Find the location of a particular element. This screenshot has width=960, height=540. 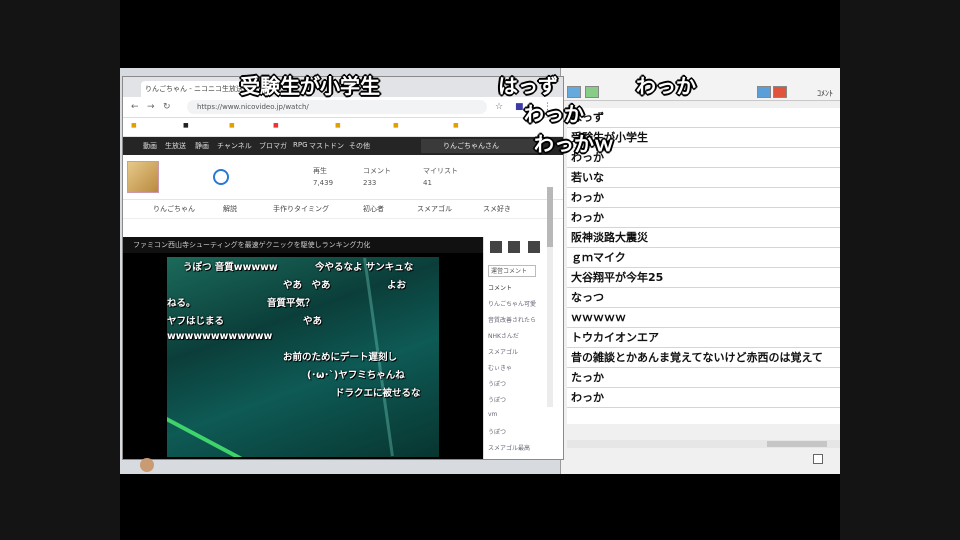

comment-row: 阪神淡路大震災 is located at coordinates (703, 238).